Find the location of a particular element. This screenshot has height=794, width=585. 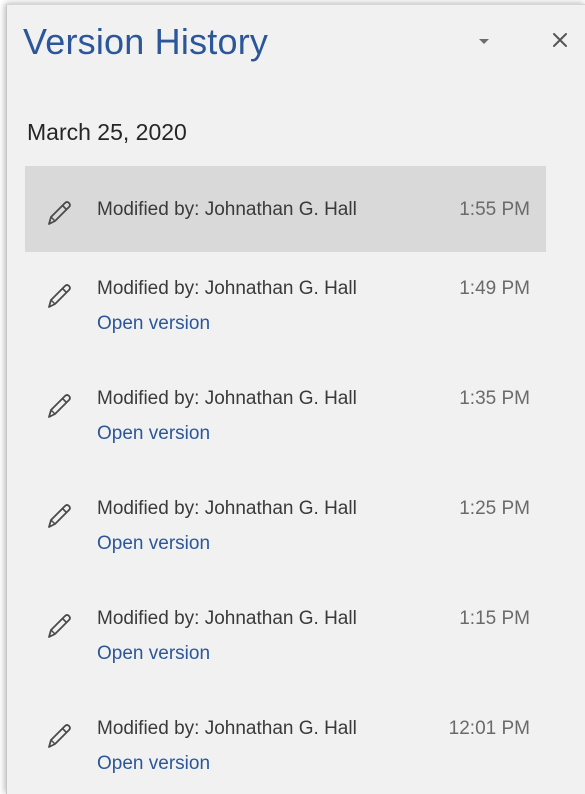

version-time: 1:25 PM is located at coordinates (494, 508).